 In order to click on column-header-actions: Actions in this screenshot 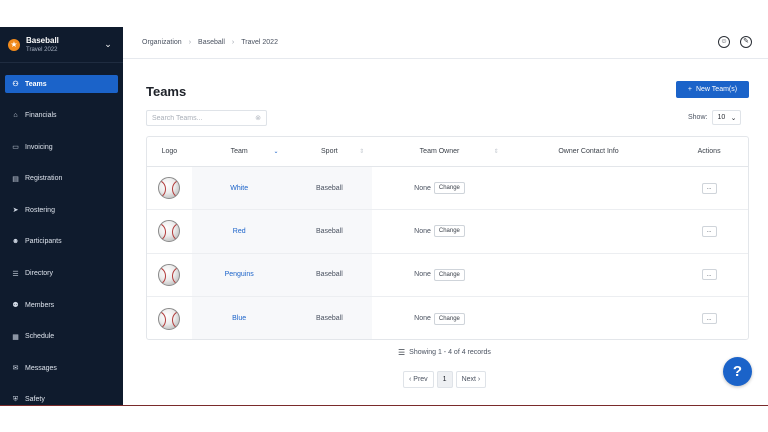, I will do `click(709, 151)`.